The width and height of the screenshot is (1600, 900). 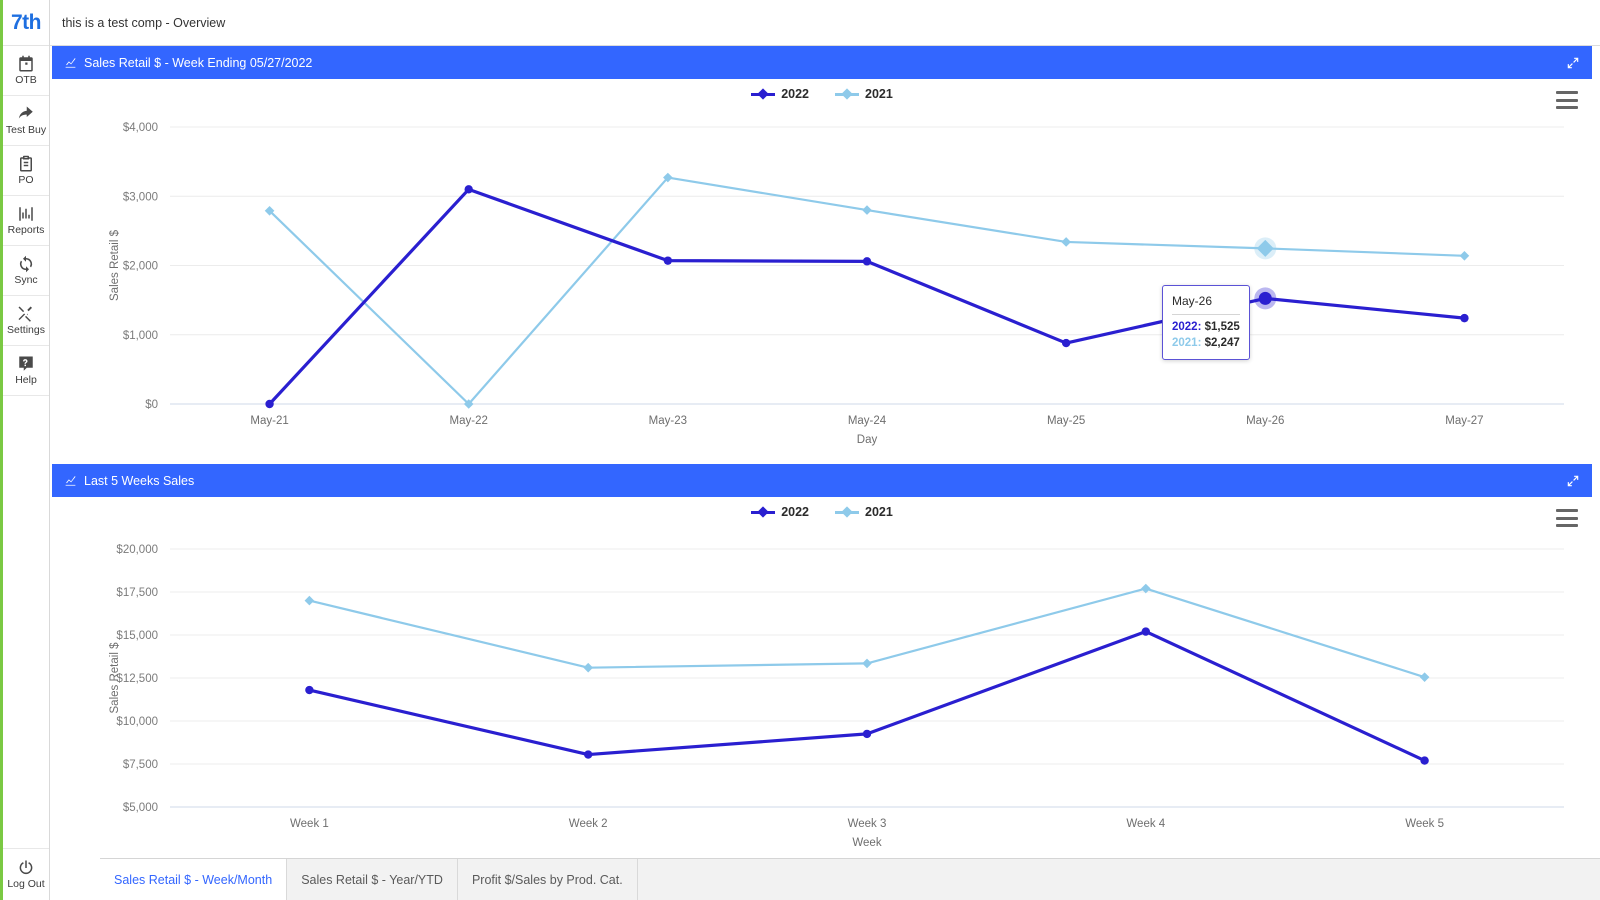 I want to click on svg-text: Week, so click(x=866, y=843).